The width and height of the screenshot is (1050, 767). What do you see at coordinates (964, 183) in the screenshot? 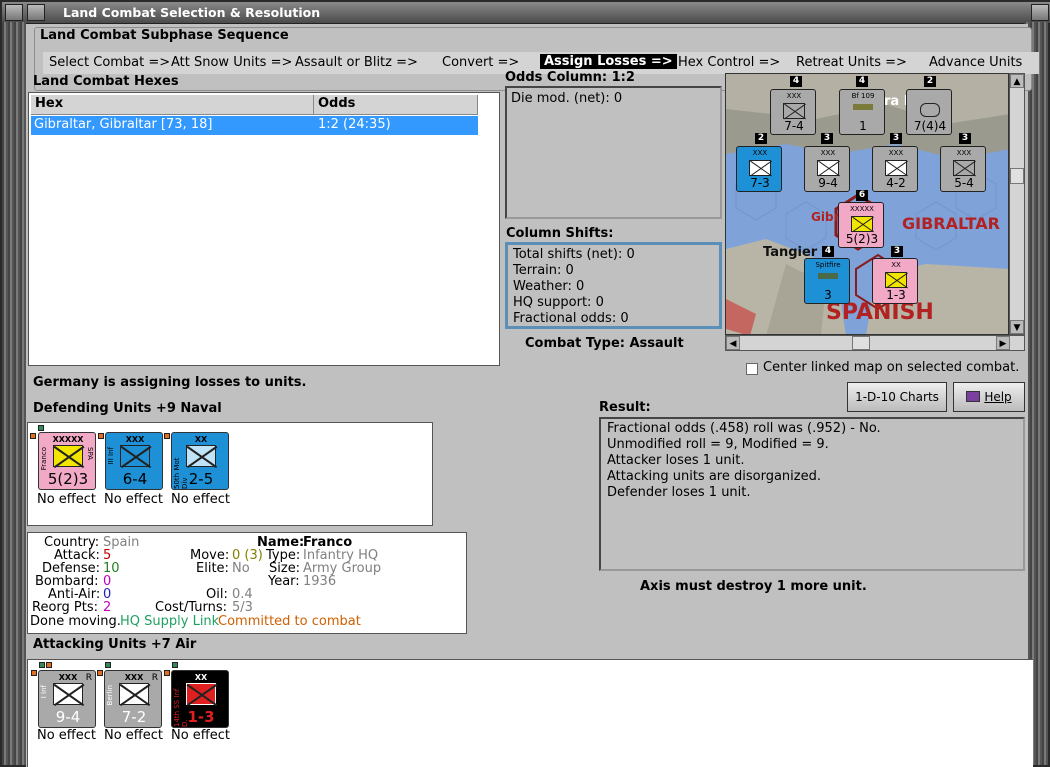
I see `map-unit-strength: 5-4` at bounding box center [964, 183].